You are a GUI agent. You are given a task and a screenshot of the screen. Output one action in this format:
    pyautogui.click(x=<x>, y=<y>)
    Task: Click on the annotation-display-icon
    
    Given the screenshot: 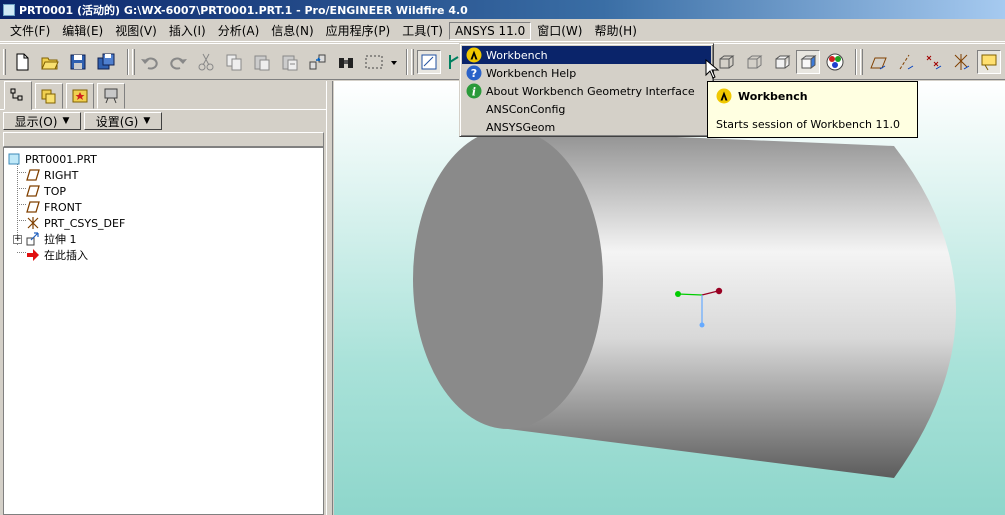 What is the action you would take?
    pyautogui.click(x=989, y=62)
    